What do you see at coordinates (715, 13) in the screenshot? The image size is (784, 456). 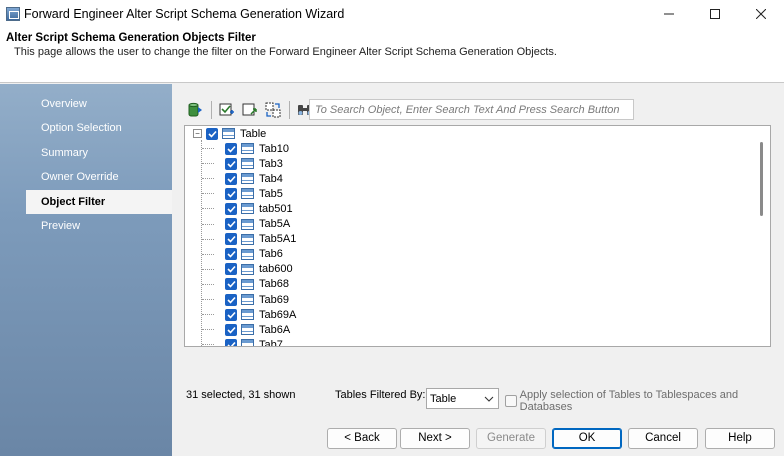 I see `maximize-button` at bounding box center [715, 13].